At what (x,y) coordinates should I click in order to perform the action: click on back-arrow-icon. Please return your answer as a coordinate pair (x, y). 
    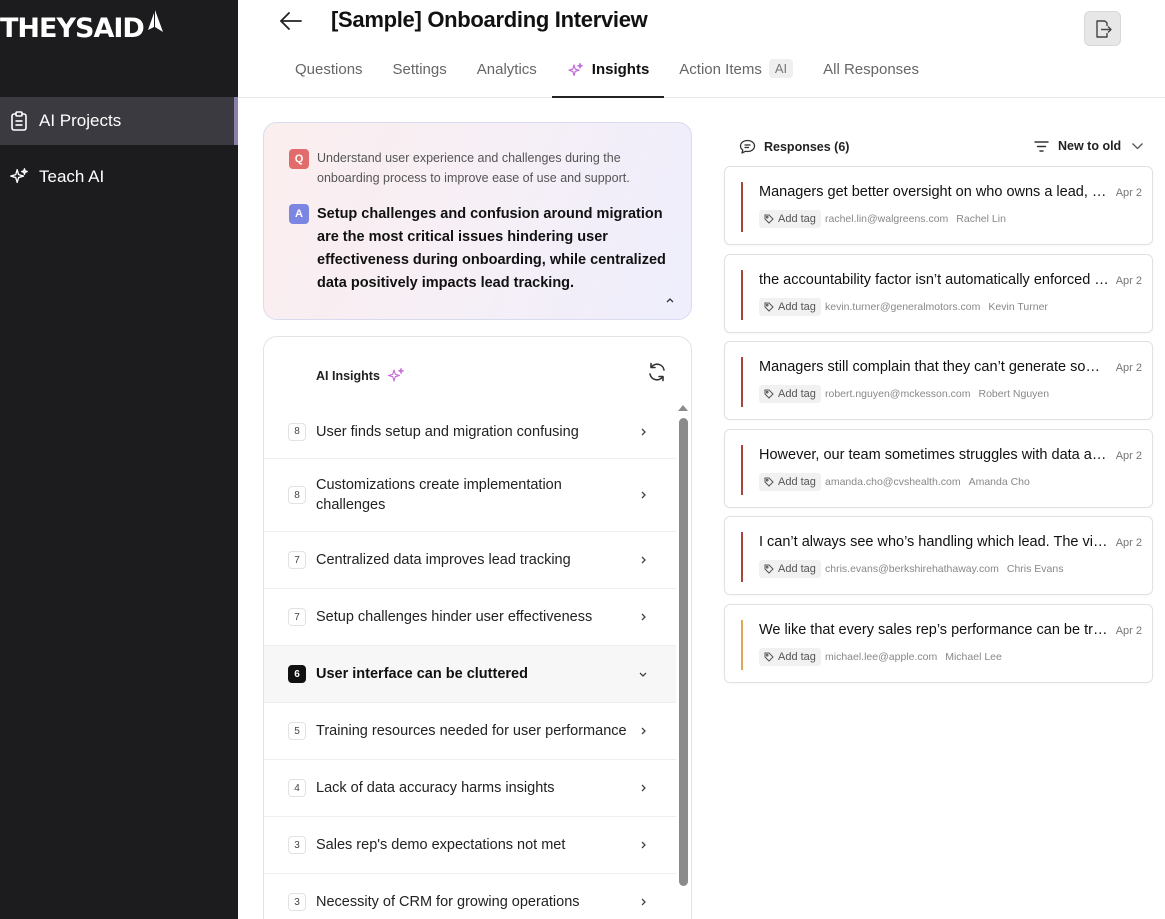
    Looking at the image, I should click on (291, 21).